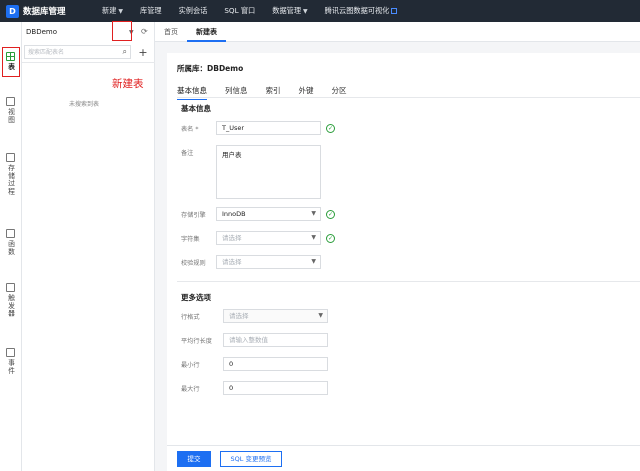 The image size is (640, 471). Describe the element at coordinates (10, 300) in the screenshot. I see `rail-item-triggers: 触发器` at that location.